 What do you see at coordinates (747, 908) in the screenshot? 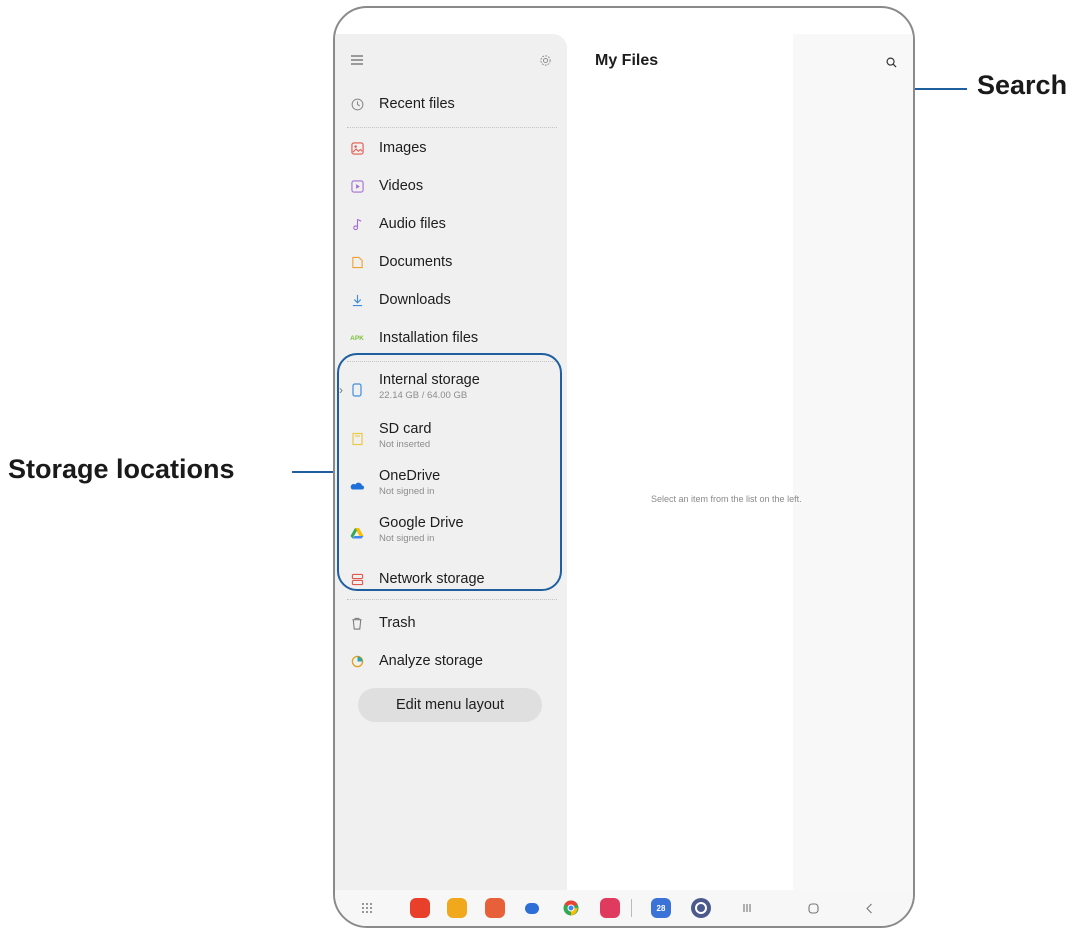
I see `recents-key` at bounding box center [747, 908].